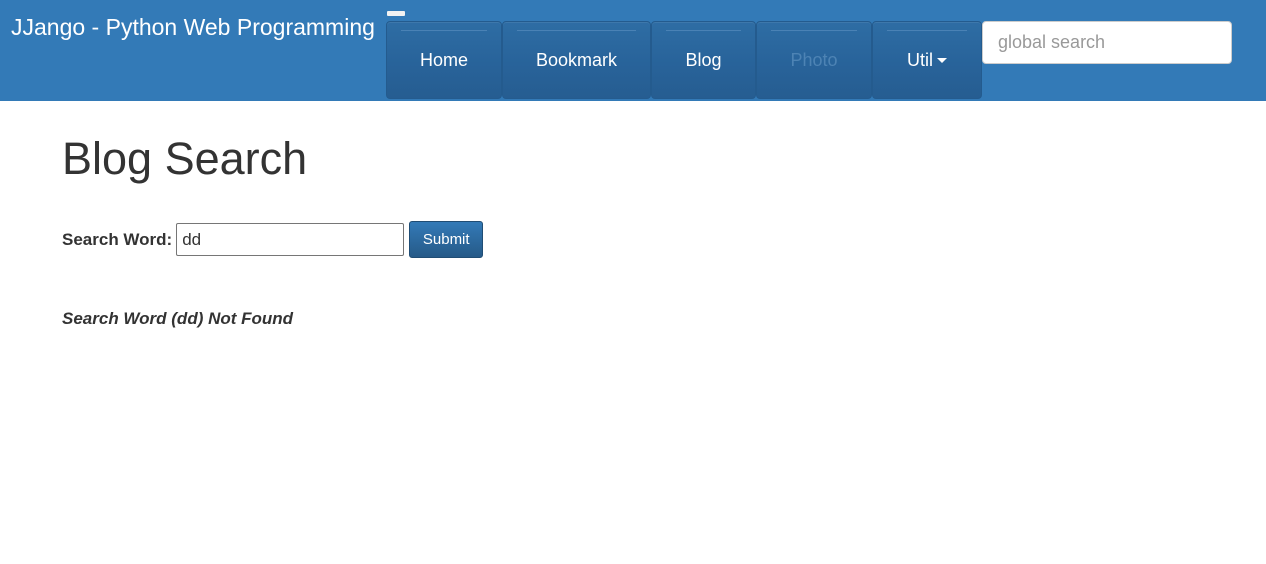 The height and width of the screenshot is (564, 1266). What do you see at coordinates (444, 60) in the screenshot?
I see `nav-item-home: Home` at bounding box center [444, 60].